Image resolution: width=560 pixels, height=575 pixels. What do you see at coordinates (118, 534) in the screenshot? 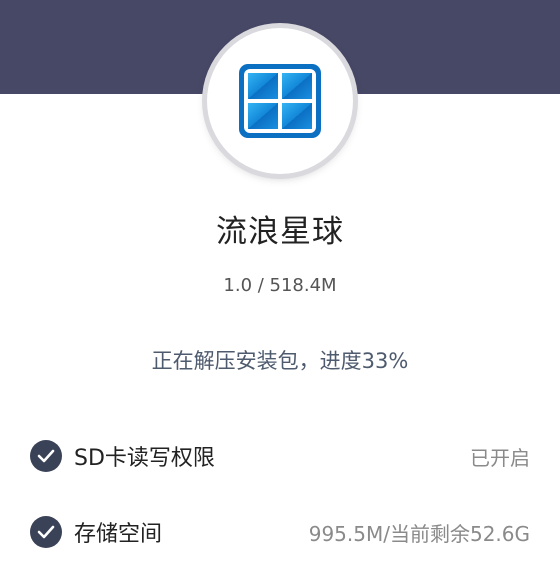
I see `permission-label: 存储空间` at bounding box center [118, 534].